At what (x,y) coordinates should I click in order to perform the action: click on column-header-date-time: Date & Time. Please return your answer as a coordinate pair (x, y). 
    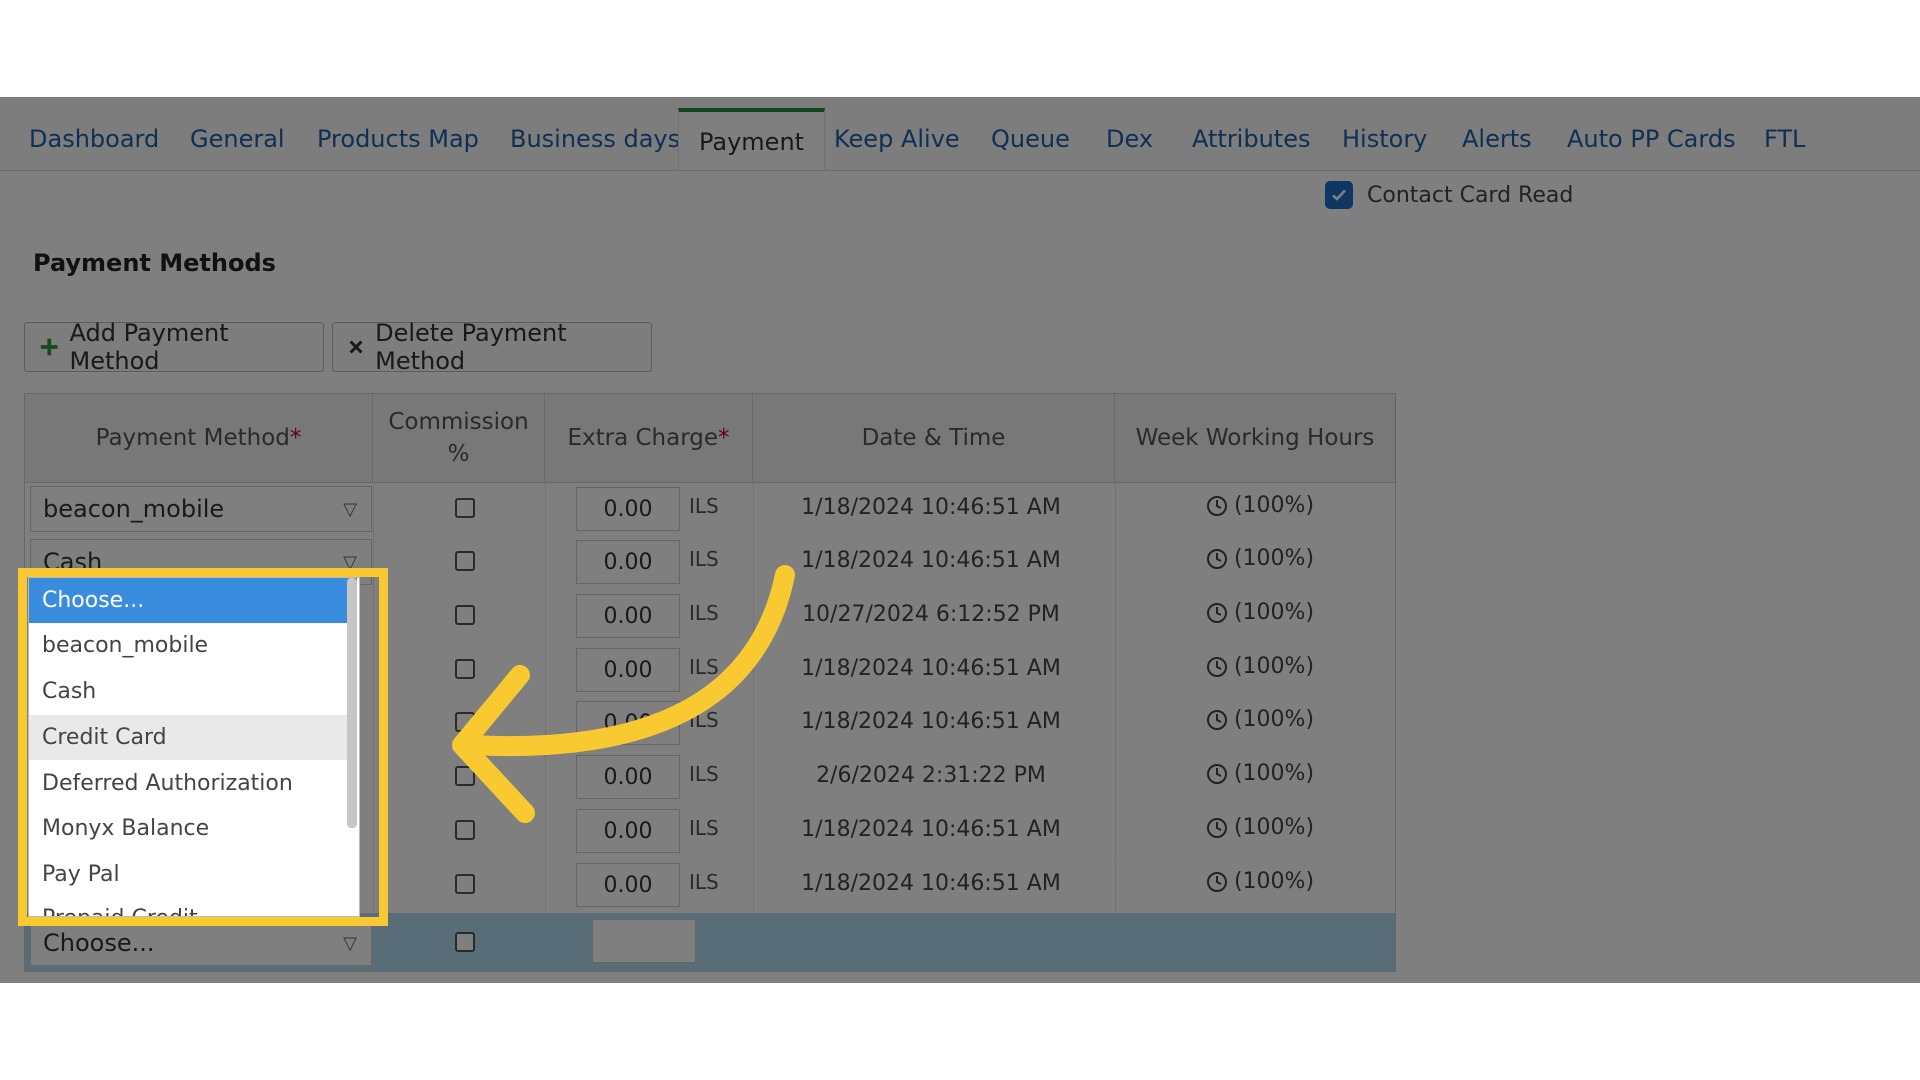
    Looking at the image, I should click on (934, 438).